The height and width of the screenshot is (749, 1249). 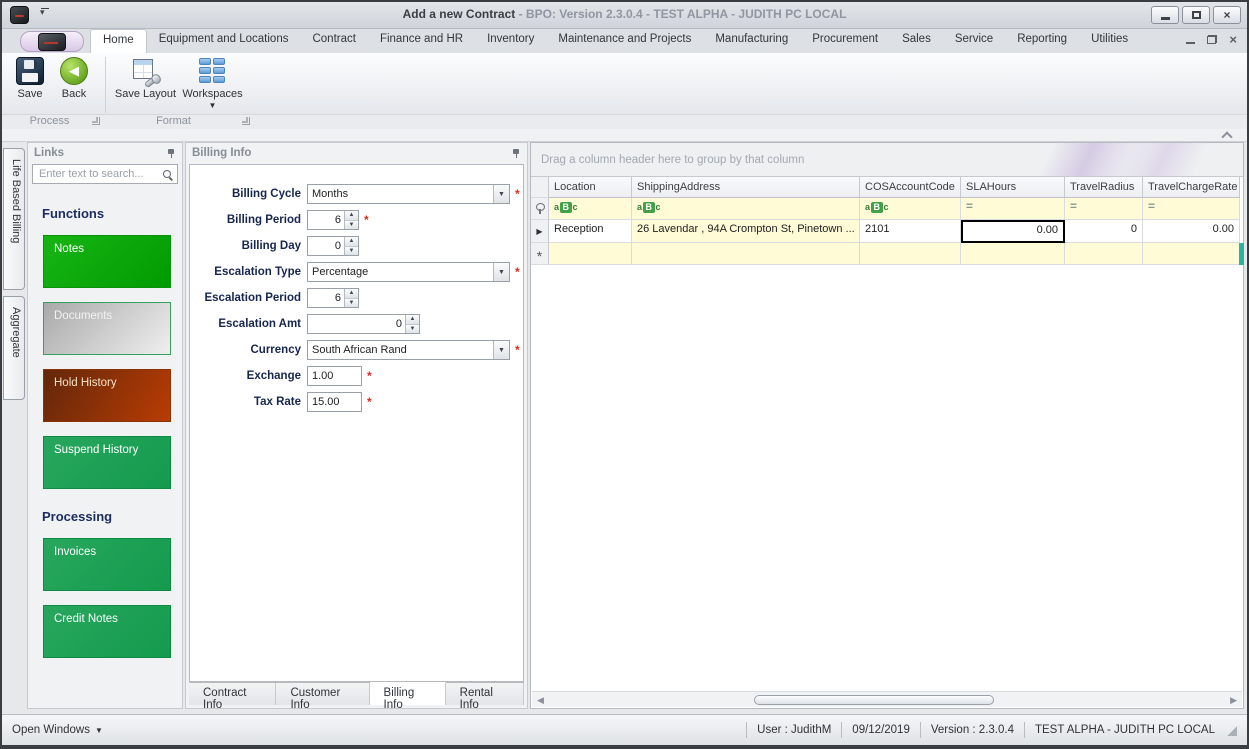 I want to click on process-dialog-launcher-icon, so click(x=96, y=121).